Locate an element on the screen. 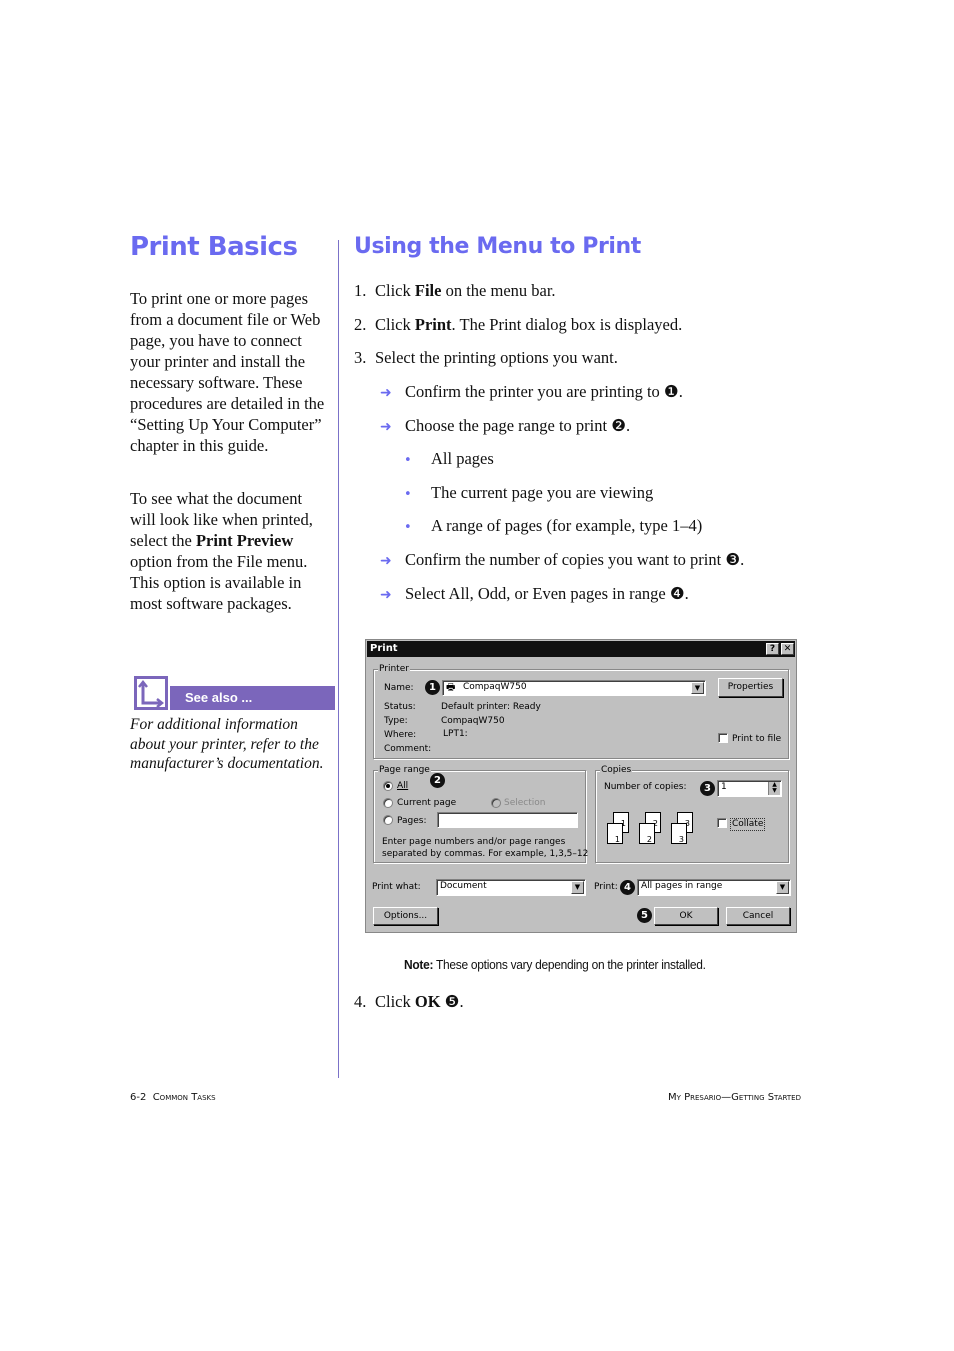  page-title: Print Basics is located at coordinates (214, 247).